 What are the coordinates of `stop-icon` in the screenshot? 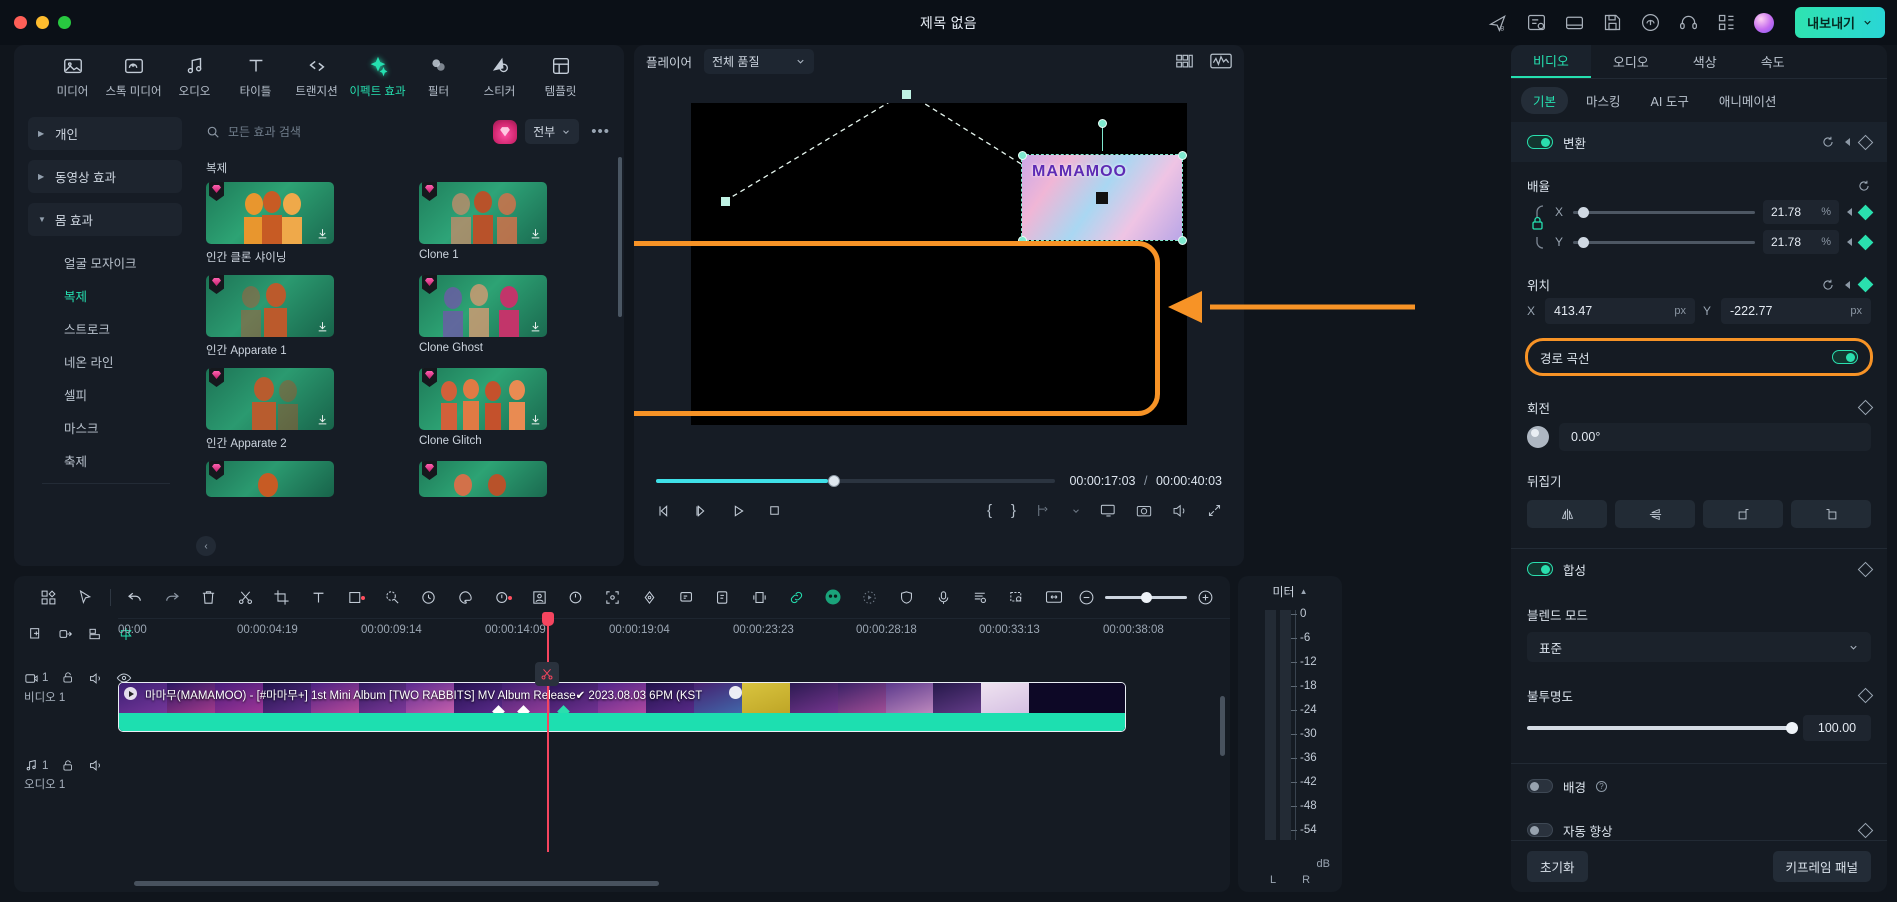 It's located at (774, 510).